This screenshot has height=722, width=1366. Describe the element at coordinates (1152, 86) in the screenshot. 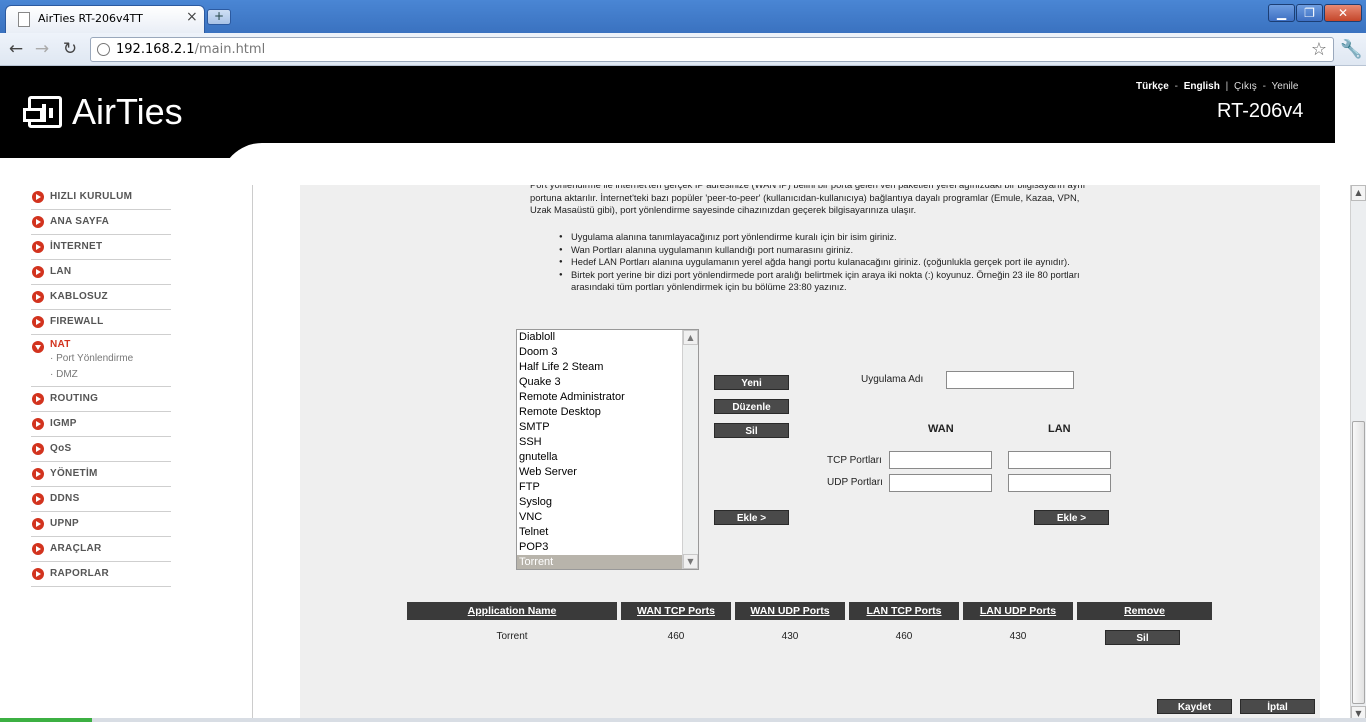

I see `lang-turkish-link: Türkçe` at that location.